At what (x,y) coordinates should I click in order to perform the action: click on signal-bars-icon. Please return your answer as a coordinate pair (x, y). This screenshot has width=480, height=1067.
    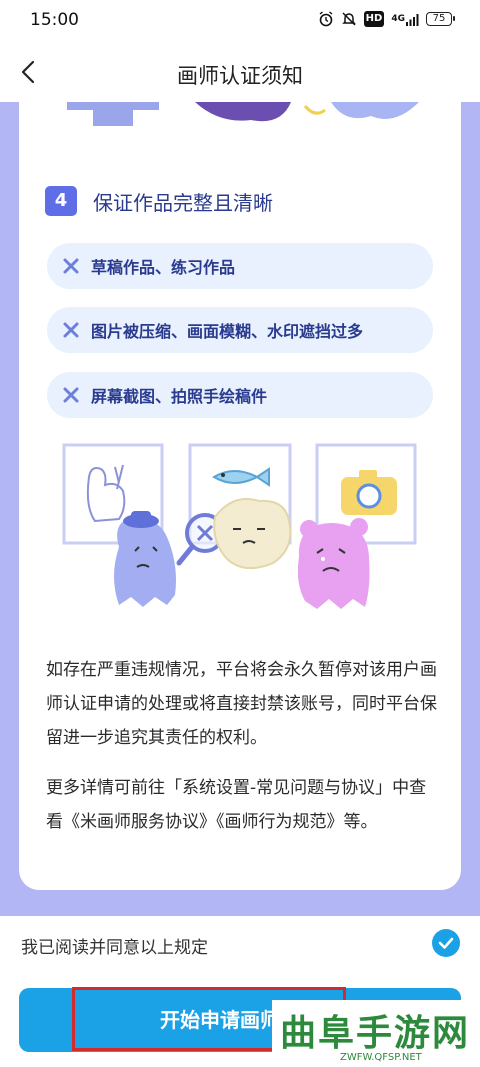
    Looking at the image, I should click on (412, 20).